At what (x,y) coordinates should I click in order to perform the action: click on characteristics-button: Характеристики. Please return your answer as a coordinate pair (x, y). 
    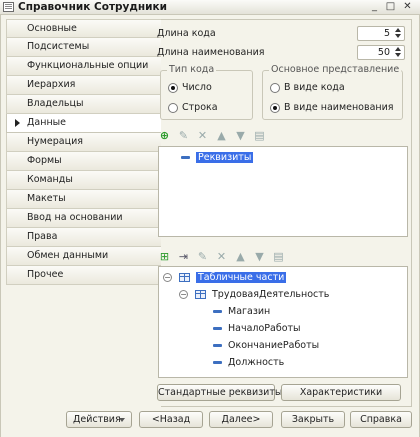
    Looking at the image, I should click on (341, 392).